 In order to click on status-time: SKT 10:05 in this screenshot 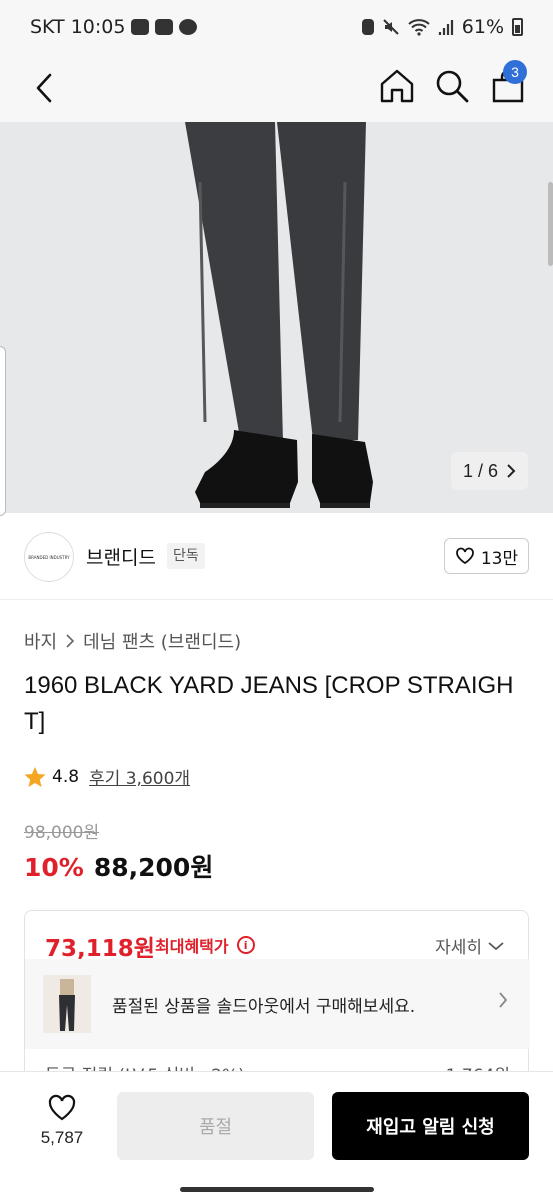, I will do `click(78, 27)`.